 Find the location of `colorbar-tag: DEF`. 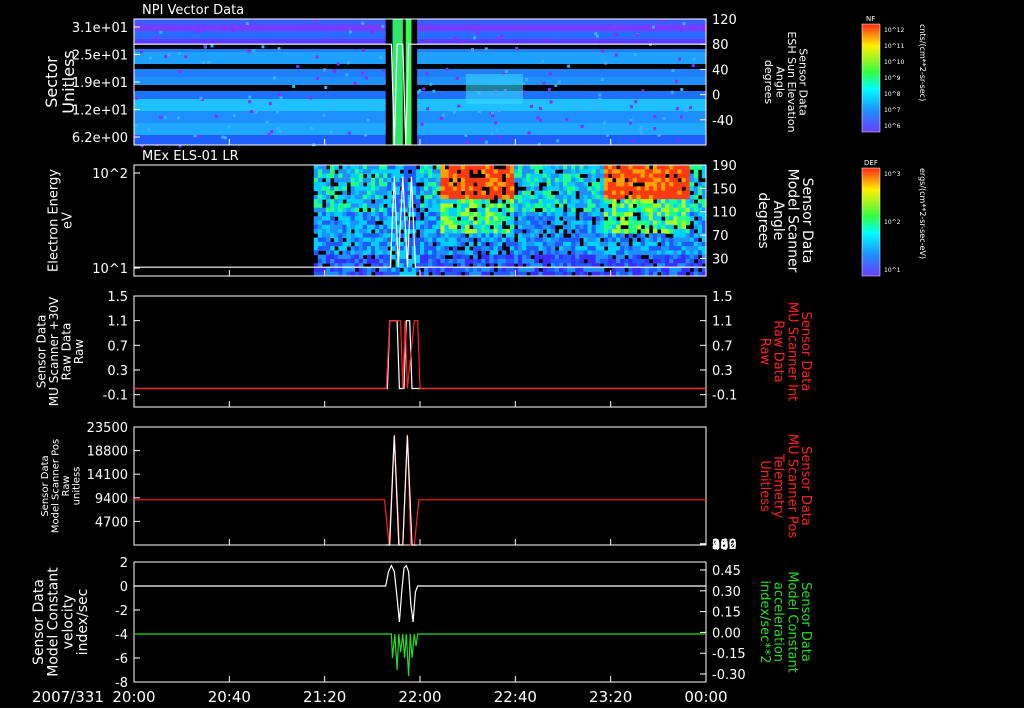

colorbar-tag: DEF is located at coordinates (871, 163).